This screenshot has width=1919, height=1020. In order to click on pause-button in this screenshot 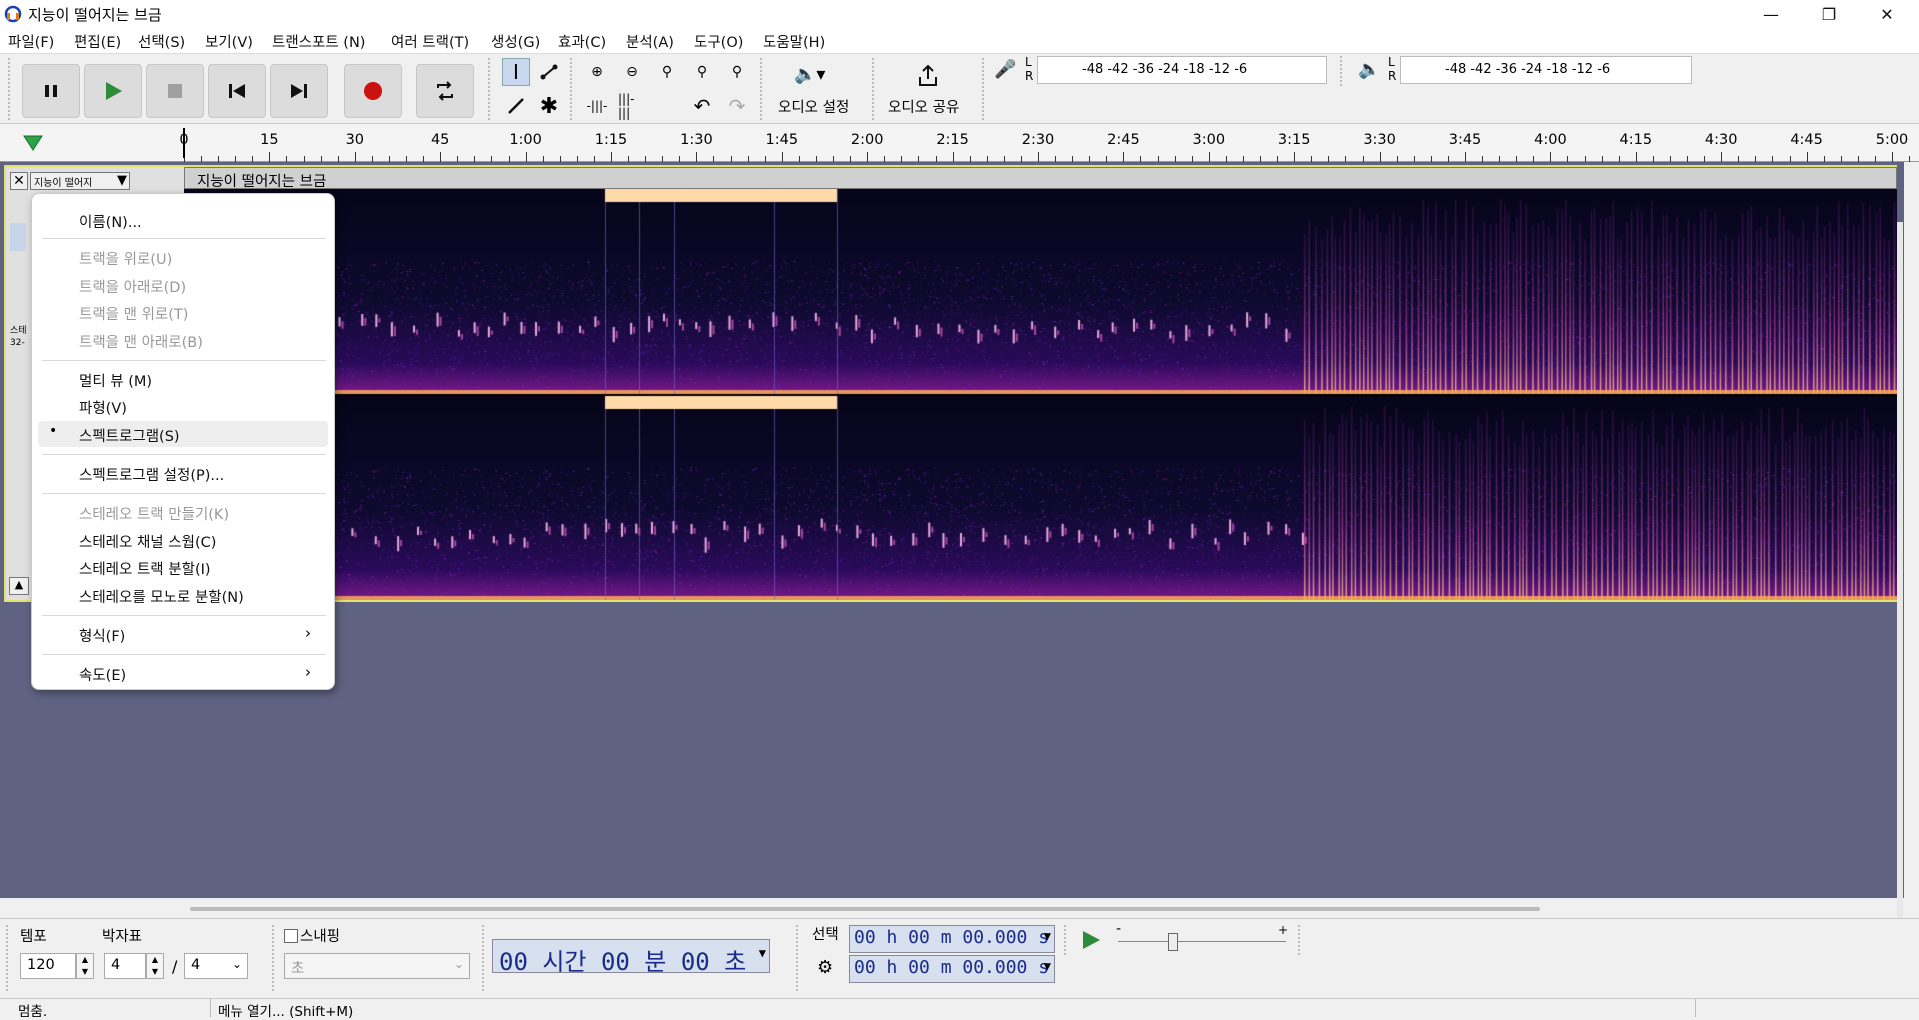, I will do `click(51, 91)`.